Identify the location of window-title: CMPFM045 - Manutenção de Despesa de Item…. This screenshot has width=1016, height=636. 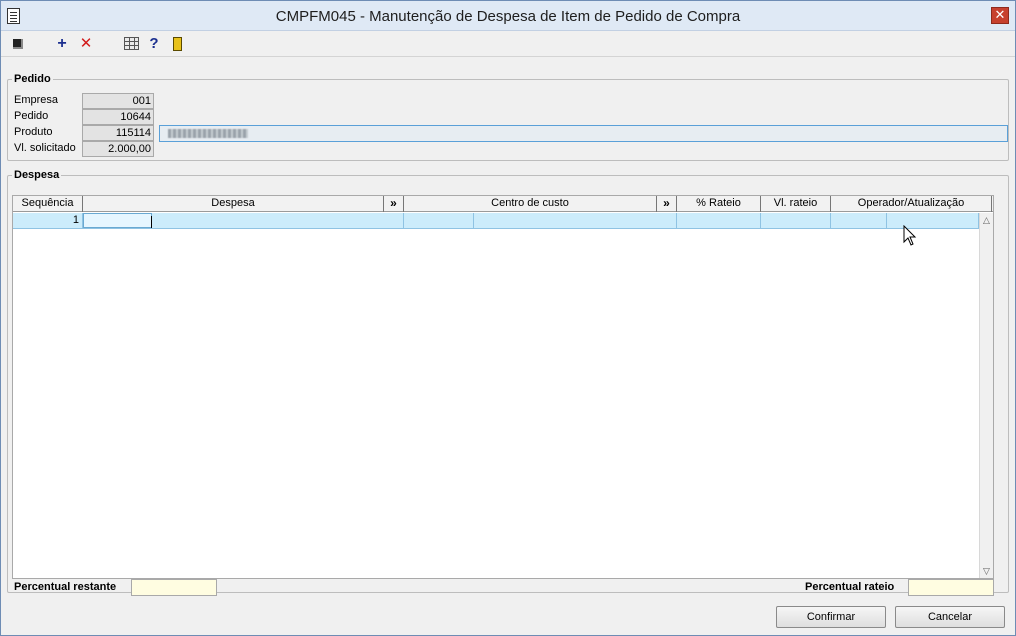
(508, 16).